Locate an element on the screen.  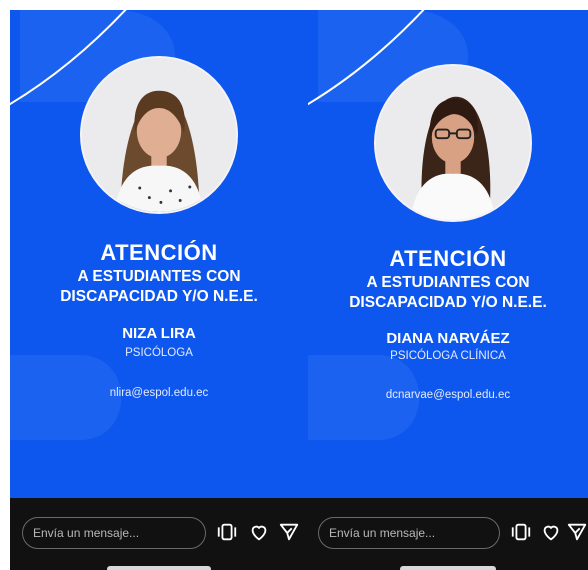
person-role: PSICÓLOGA is located at coordinates (159, 353).